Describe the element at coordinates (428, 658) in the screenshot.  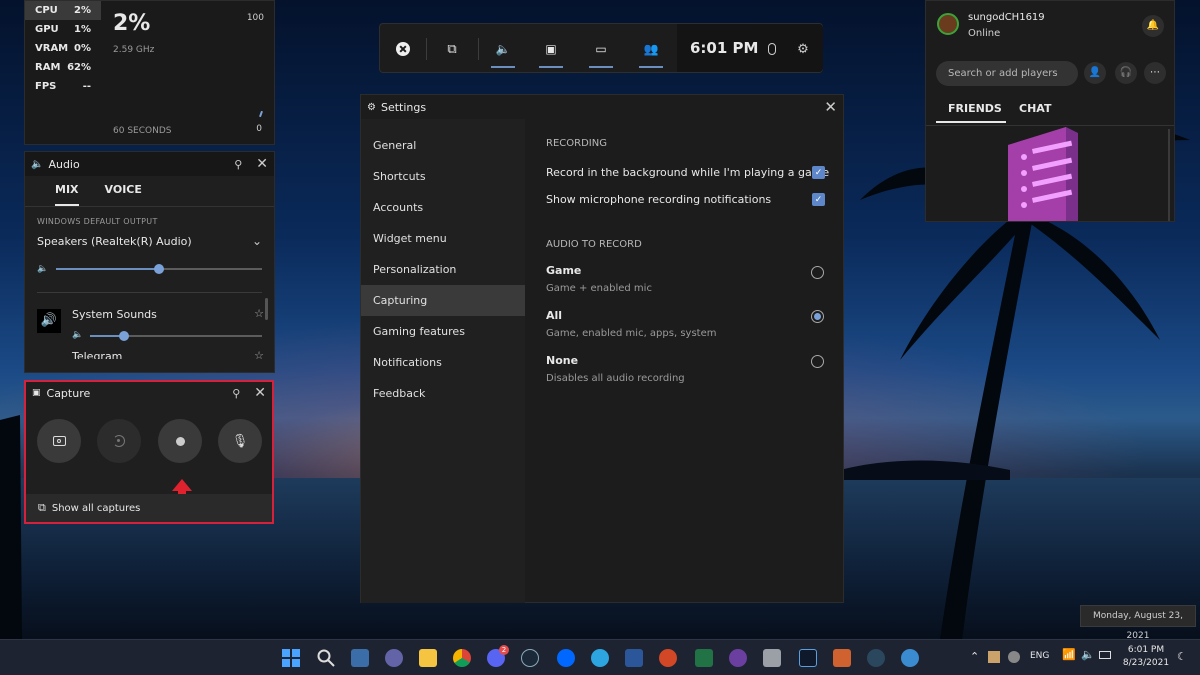
I see `file-explorer-icon` at that location.